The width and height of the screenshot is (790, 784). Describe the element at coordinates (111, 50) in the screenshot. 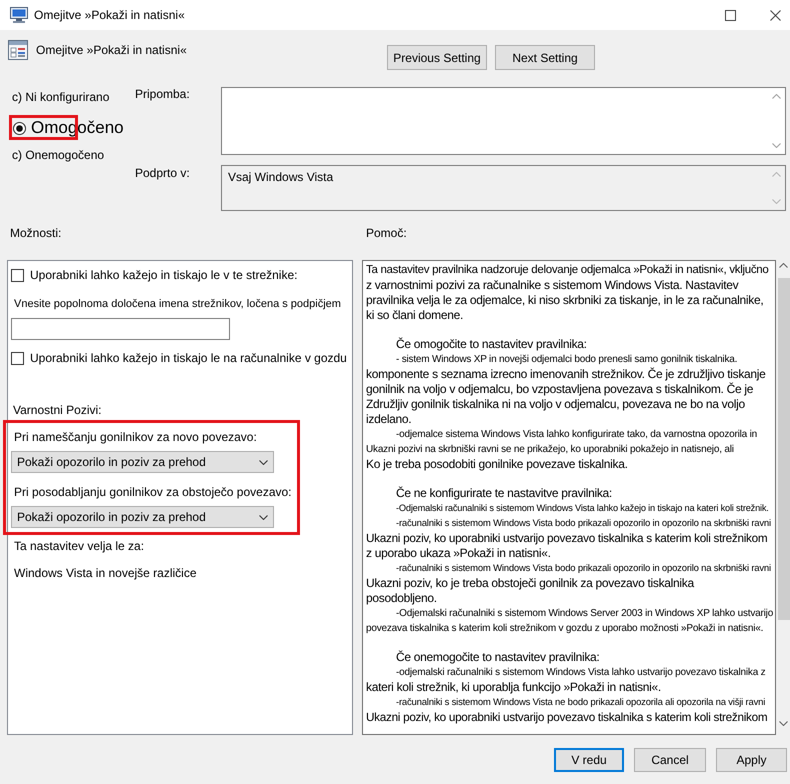

I see `setting-title: Omejitve »Pokaži in natisni«` at that location.